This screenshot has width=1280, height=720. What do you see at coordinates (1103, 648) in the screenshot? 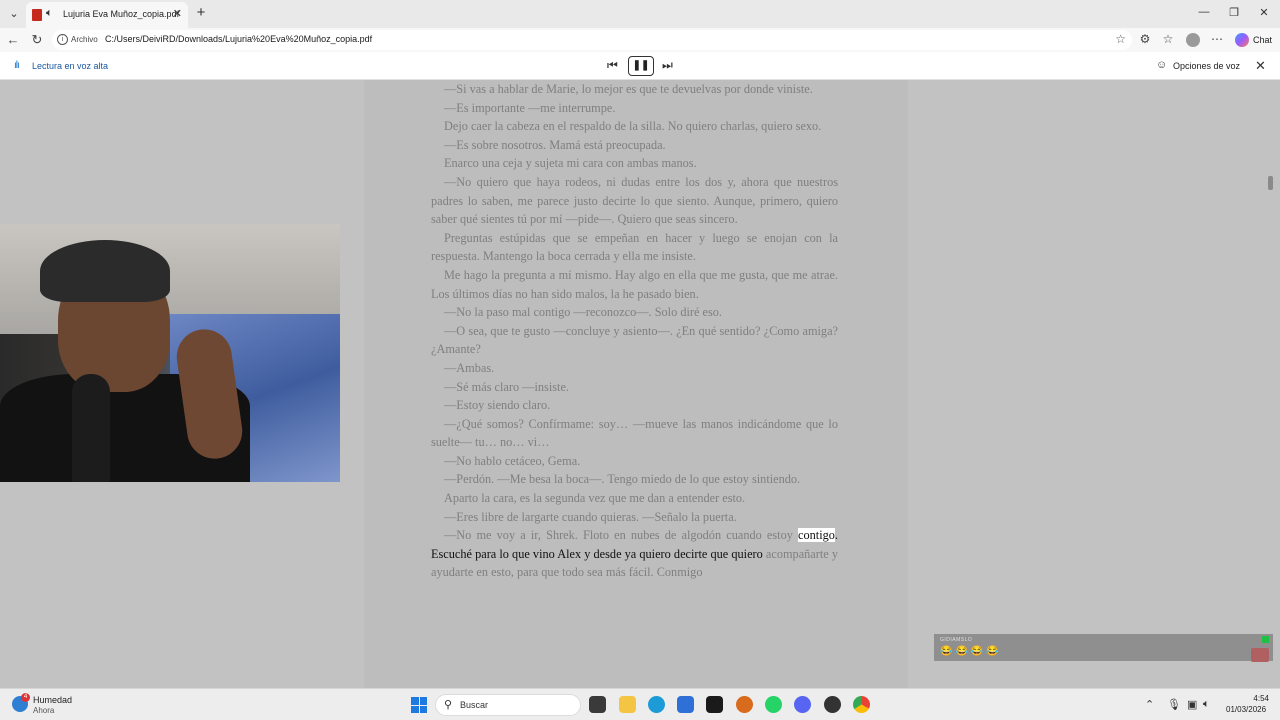
I see `chat-overlay: GIDIAMSLO 😂😂😂😂` at bounding box center [1103, 648].